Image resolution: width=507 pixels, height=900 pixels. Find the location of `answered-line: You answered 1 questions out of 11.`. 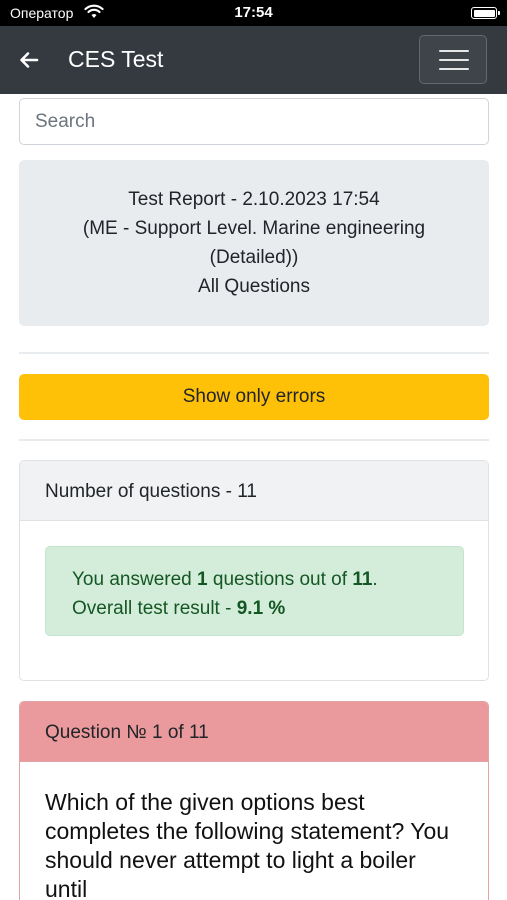

answered-line: You answered 1 questions out of 11. is located at coordinates (225, 579).